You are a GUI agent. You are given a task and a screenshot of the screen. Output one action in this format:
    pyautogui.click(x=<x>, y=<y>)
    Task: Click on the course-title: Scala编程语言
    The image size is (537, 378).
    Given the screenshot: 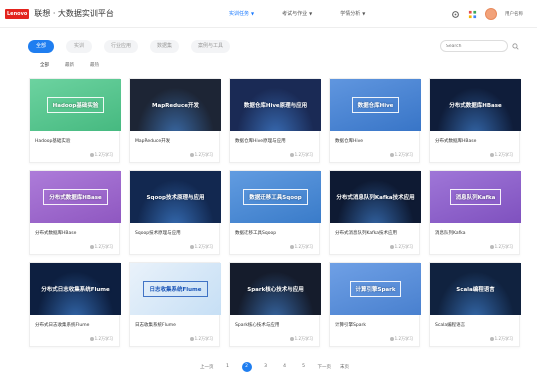 What is the action you would take?
    pyautogui.click(x=477, y=325)
    